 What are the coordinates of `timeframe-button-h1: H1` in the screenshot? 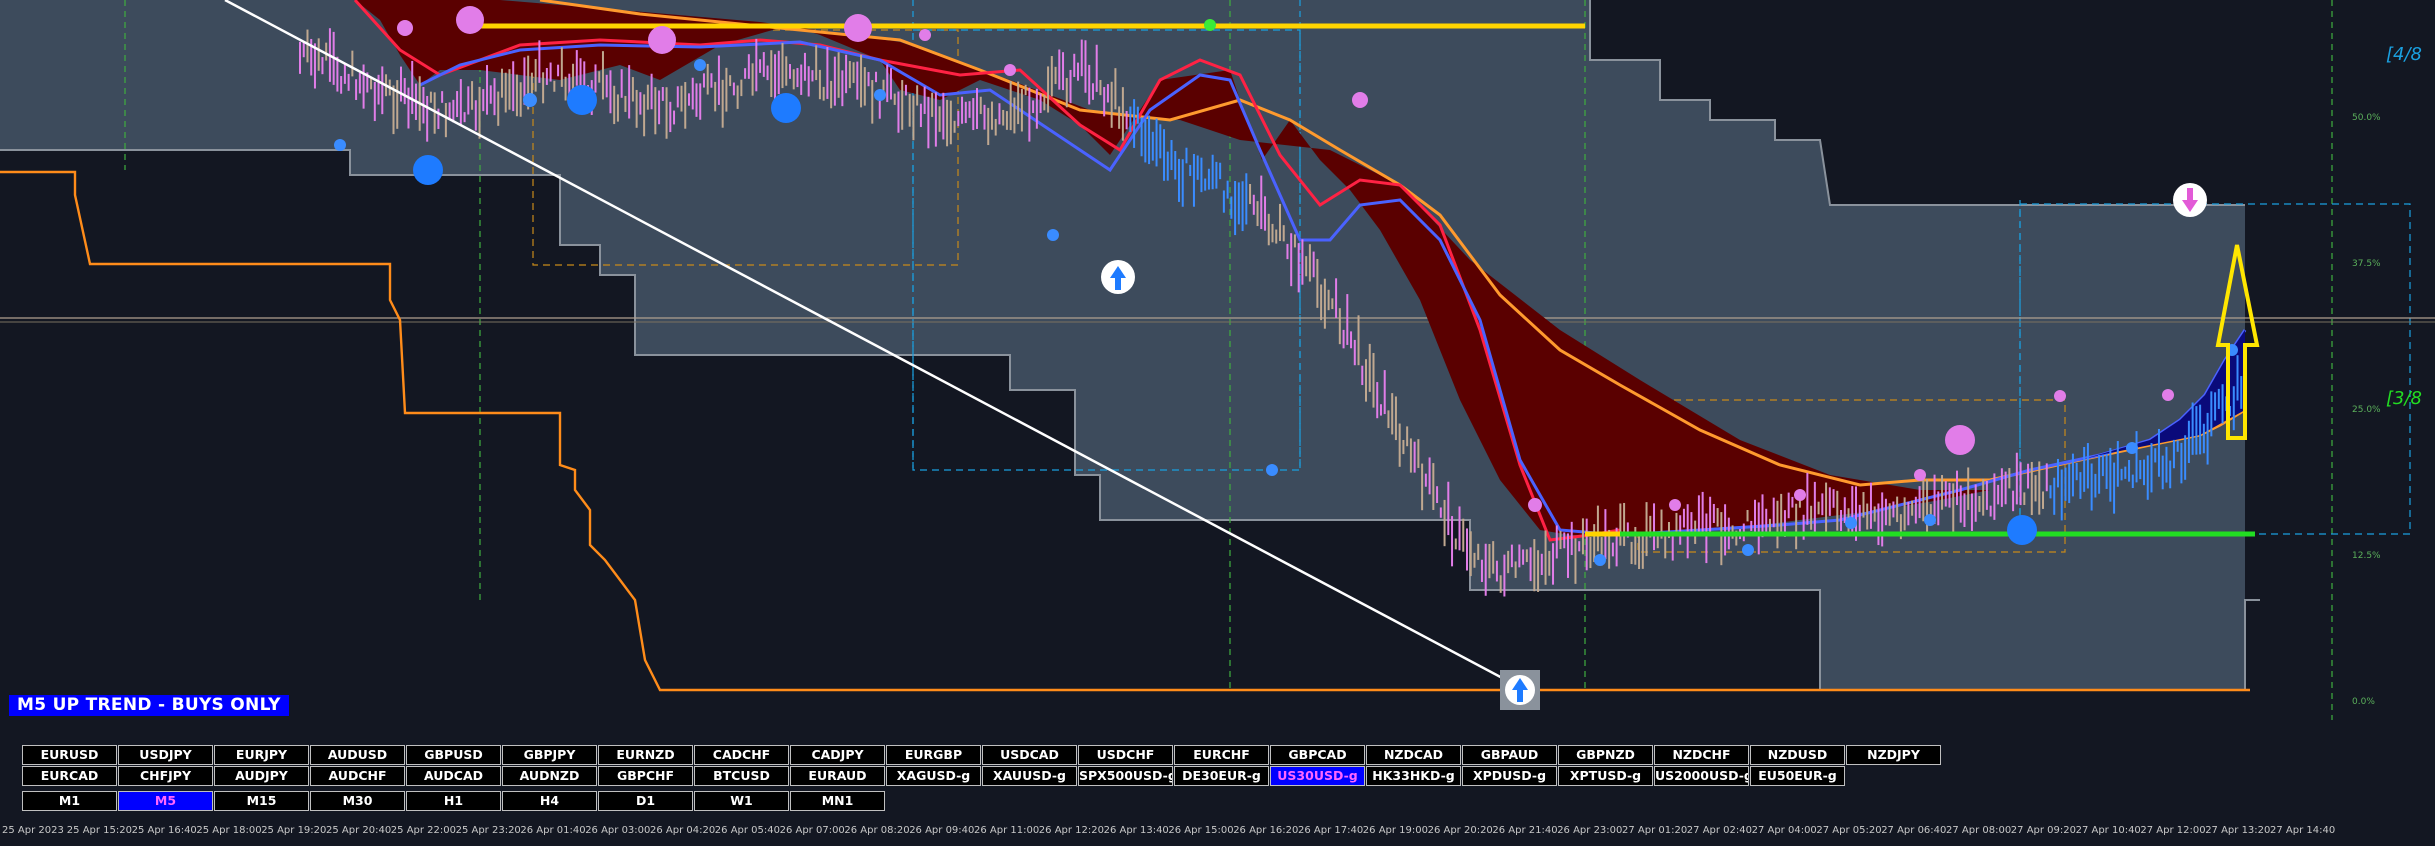 It's located at (453, 801).